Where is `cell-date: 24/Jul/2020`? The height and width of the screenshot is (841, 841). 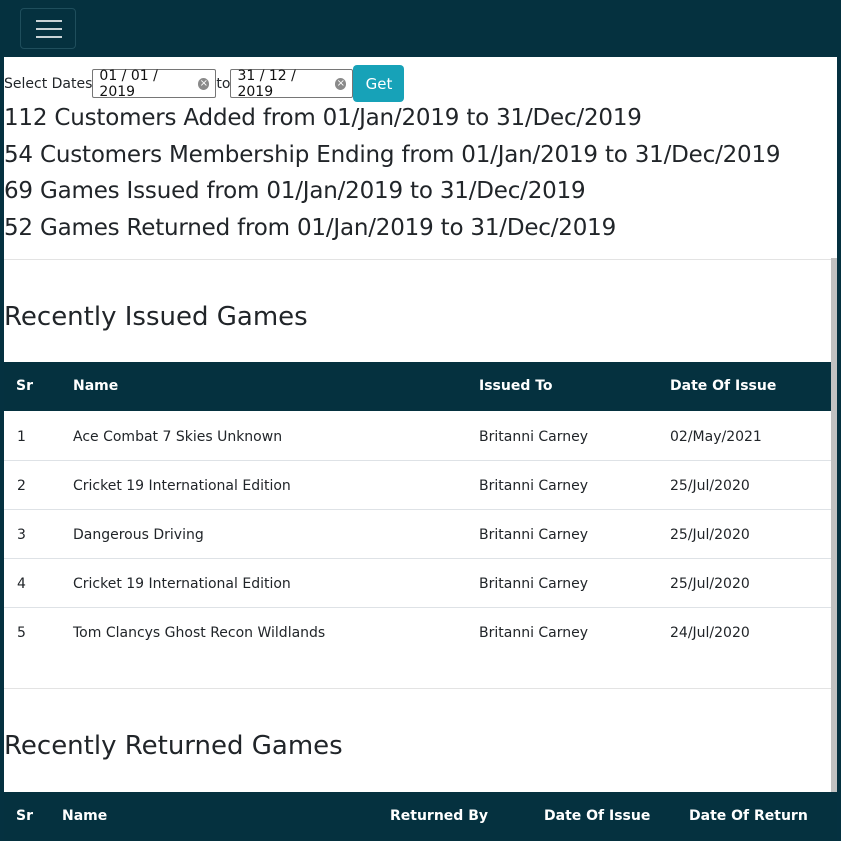
cell-date: 24/Jul/2020 is located at coordinates (710, 633).